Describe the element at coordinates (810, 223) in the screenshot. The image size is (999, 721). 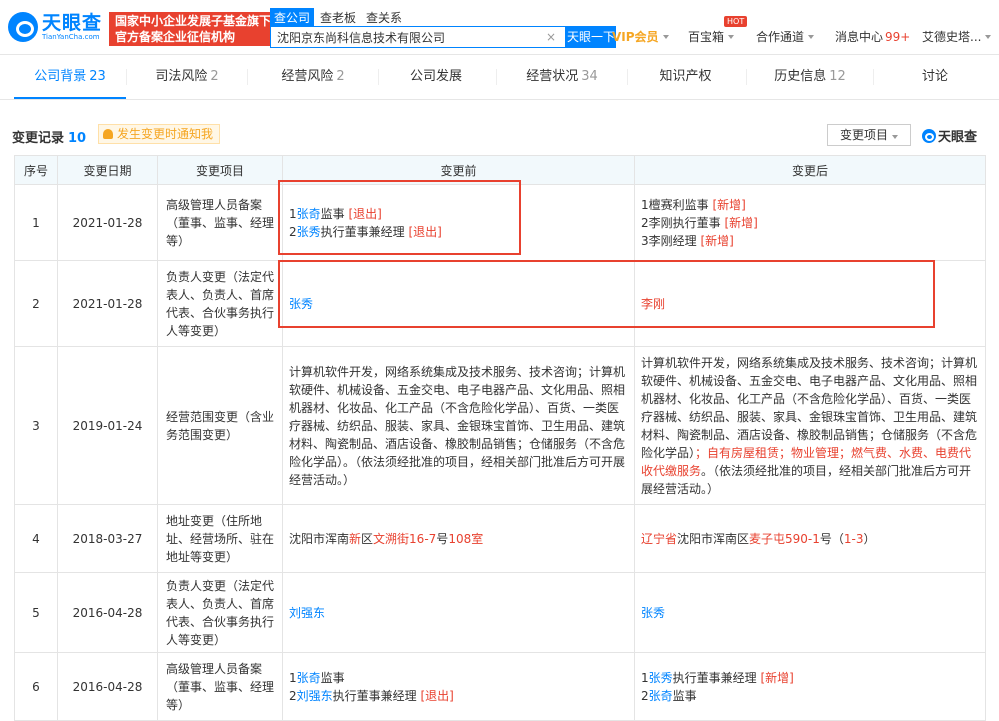
I see `detail-line: 2李刚执行董事 [新增]` at that location.